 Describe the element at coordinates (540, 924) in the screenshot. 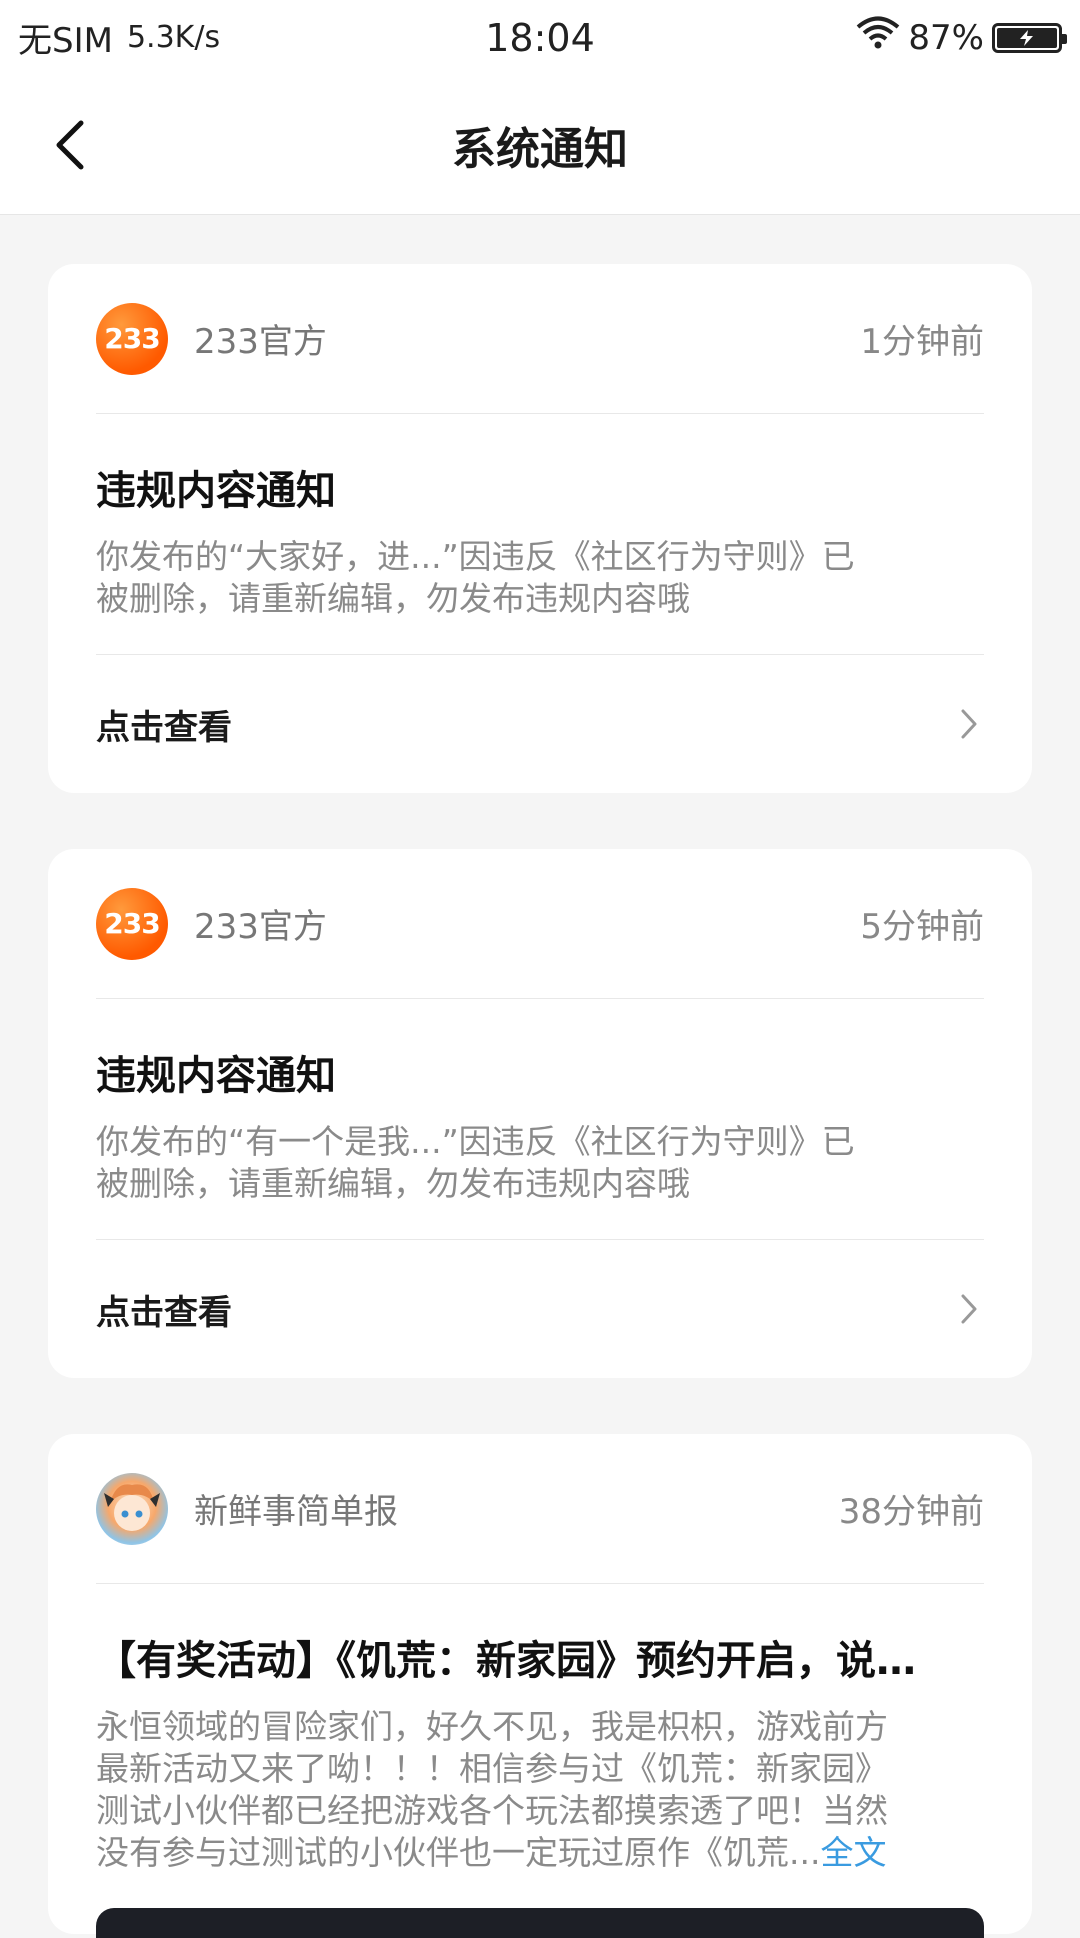

I see `card-header: 233 233官方 5分钟前` at that location.